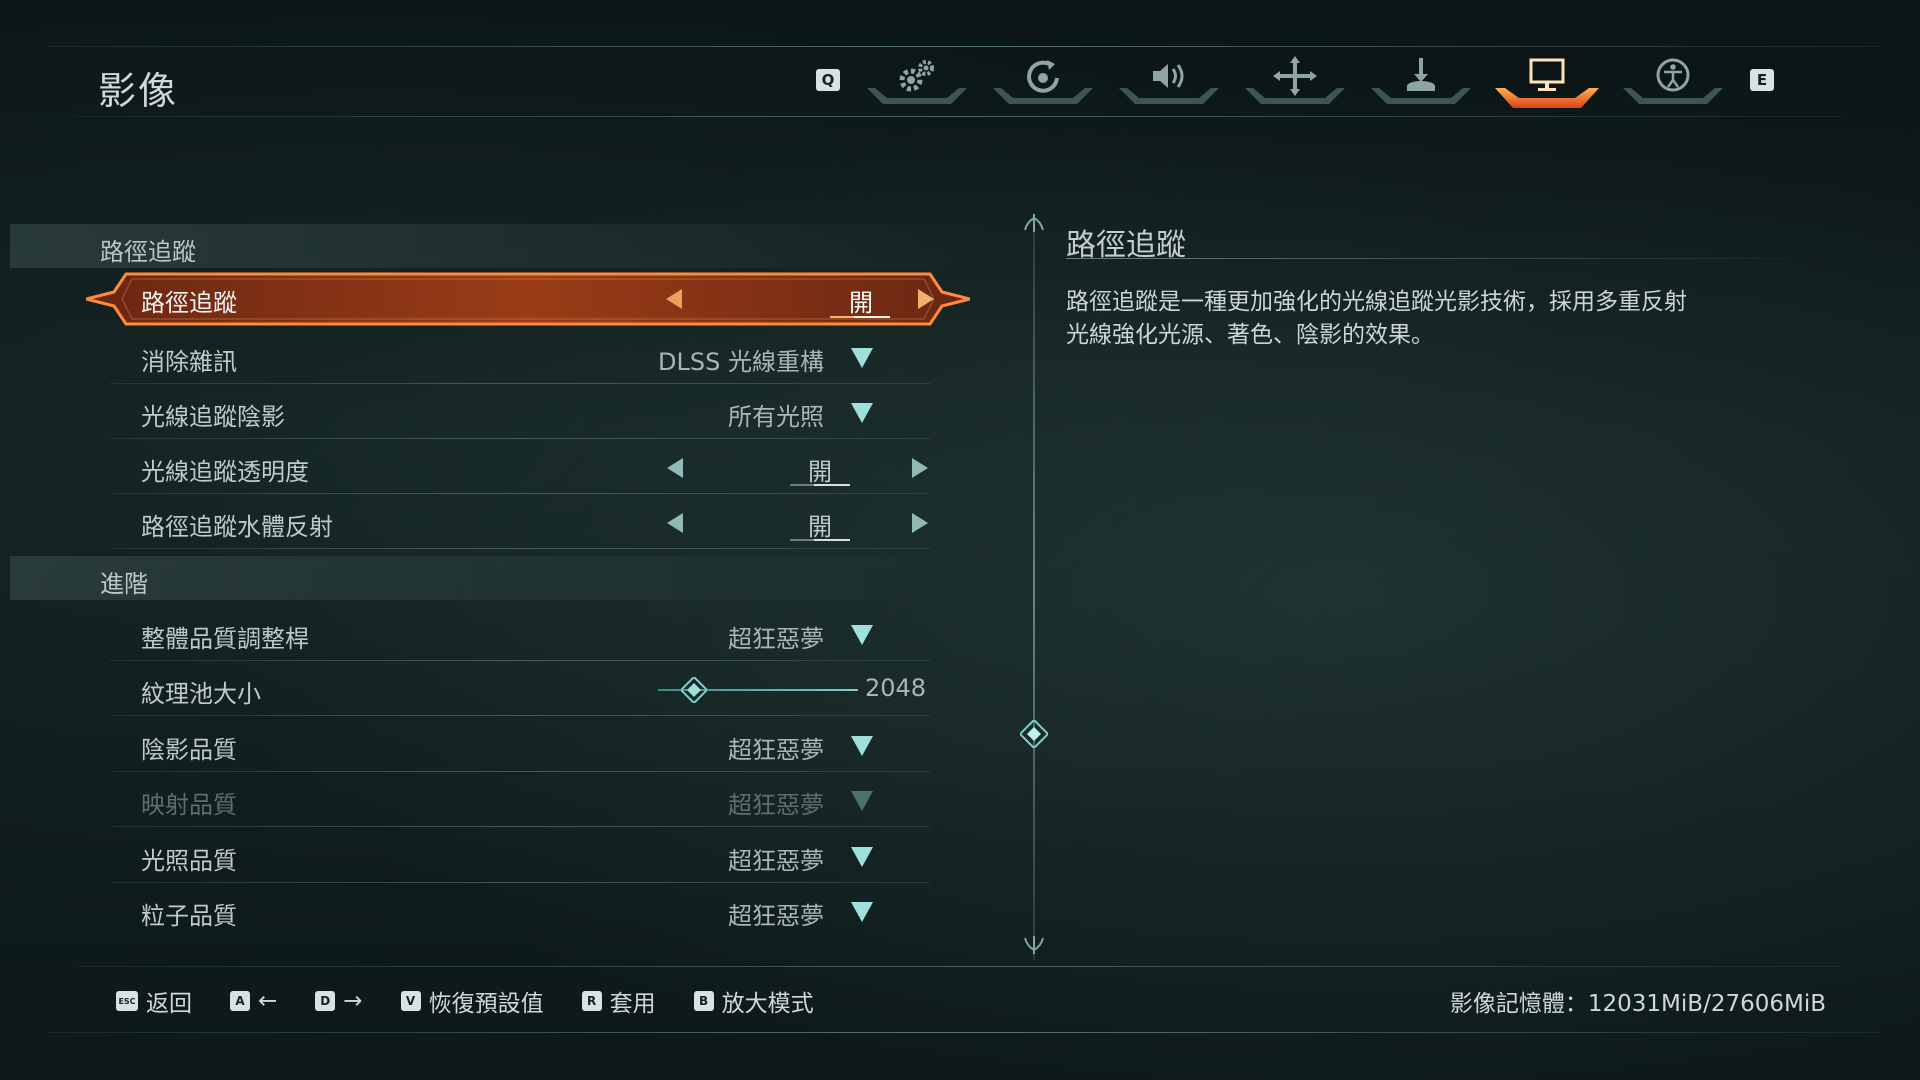 The width and height of the screenshot is (1920, 1080). I want to click on setting-particle-quality: 粒子品質 超狂惡夢, so click(520, 911).